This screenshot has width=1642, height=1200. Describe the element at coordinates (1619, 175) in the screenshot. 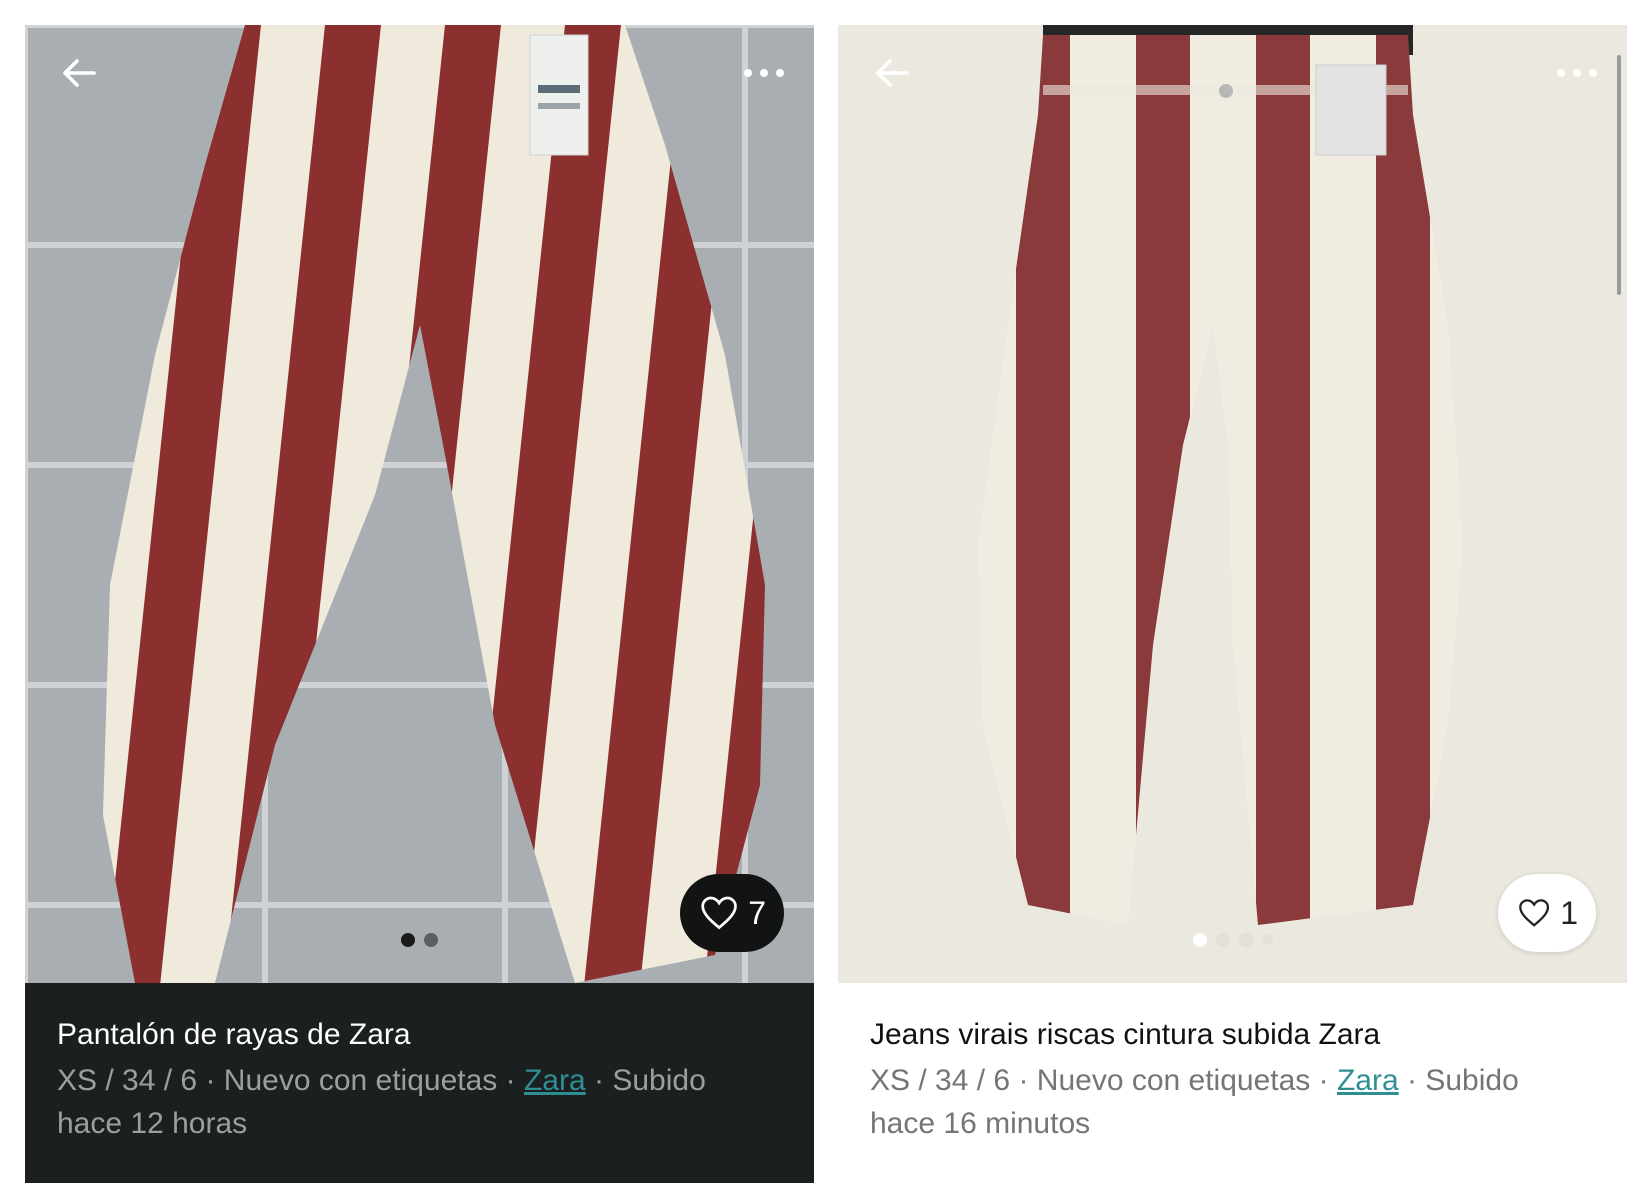

I see `scrollbar` at that location.